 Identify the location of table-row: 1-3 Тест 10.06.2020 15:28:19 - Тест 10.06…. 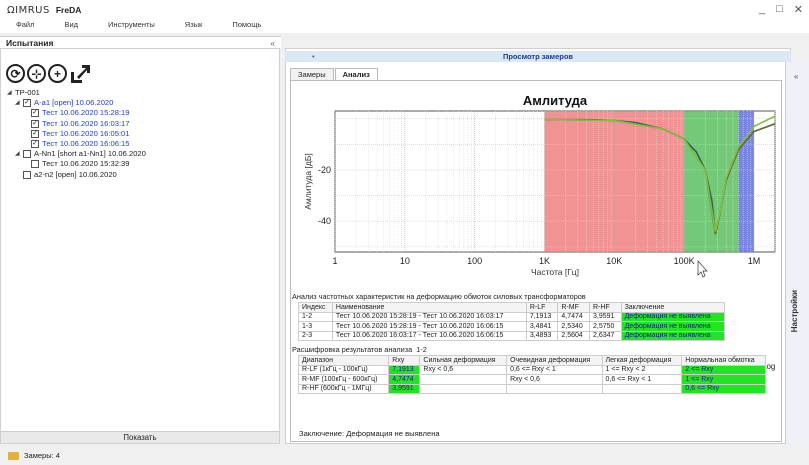
(512, 326).